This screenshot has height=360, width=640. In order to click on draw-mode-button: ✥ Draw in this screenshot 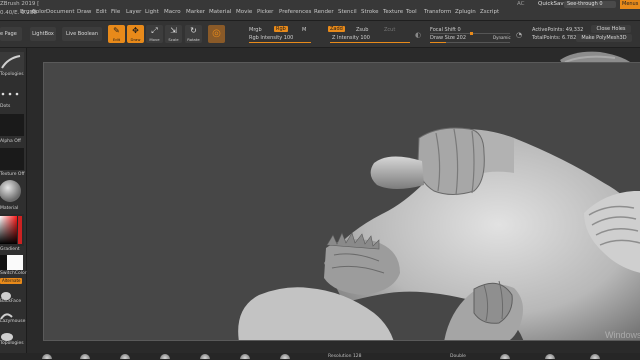, I will do `click(135, 34)`.